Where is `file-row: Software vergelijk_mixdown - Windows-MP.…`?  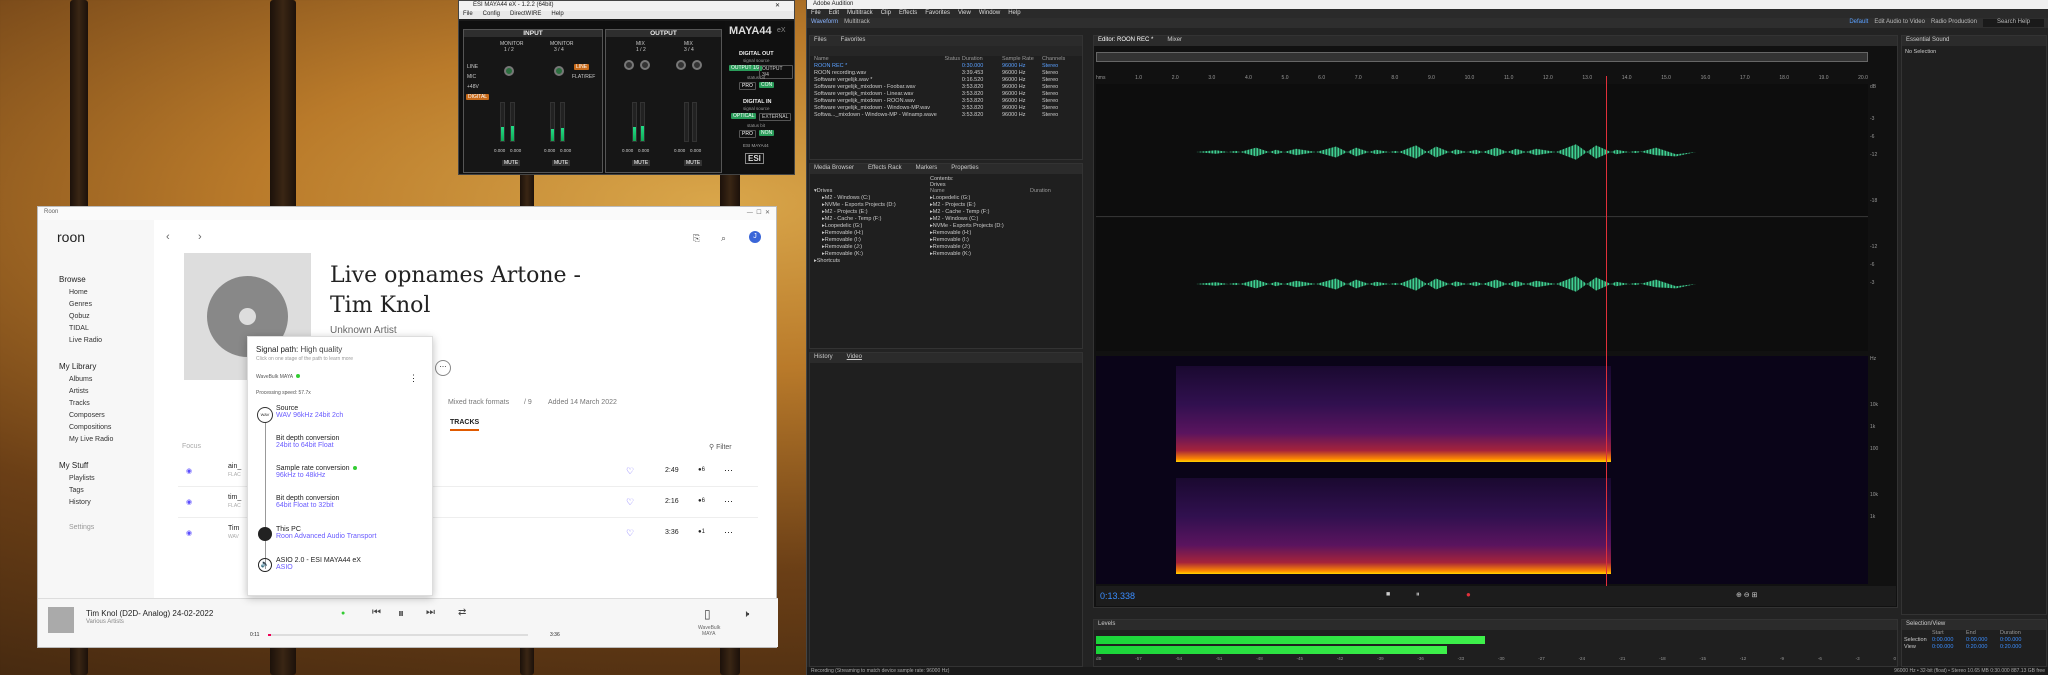 file-row: Software vergelijk_mixdown - Windows-MP.… is located at coordinates (948, 108).